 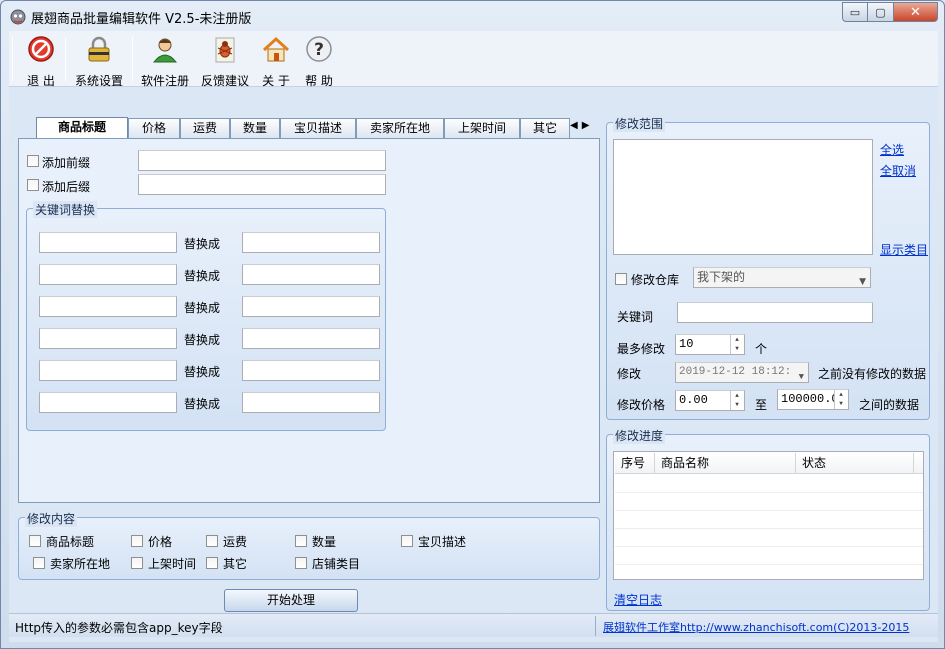 What do you see at coordinates (41, 81) in the screenshot?
I see `exit-label: 退 出` at bounding box center [41, 81].